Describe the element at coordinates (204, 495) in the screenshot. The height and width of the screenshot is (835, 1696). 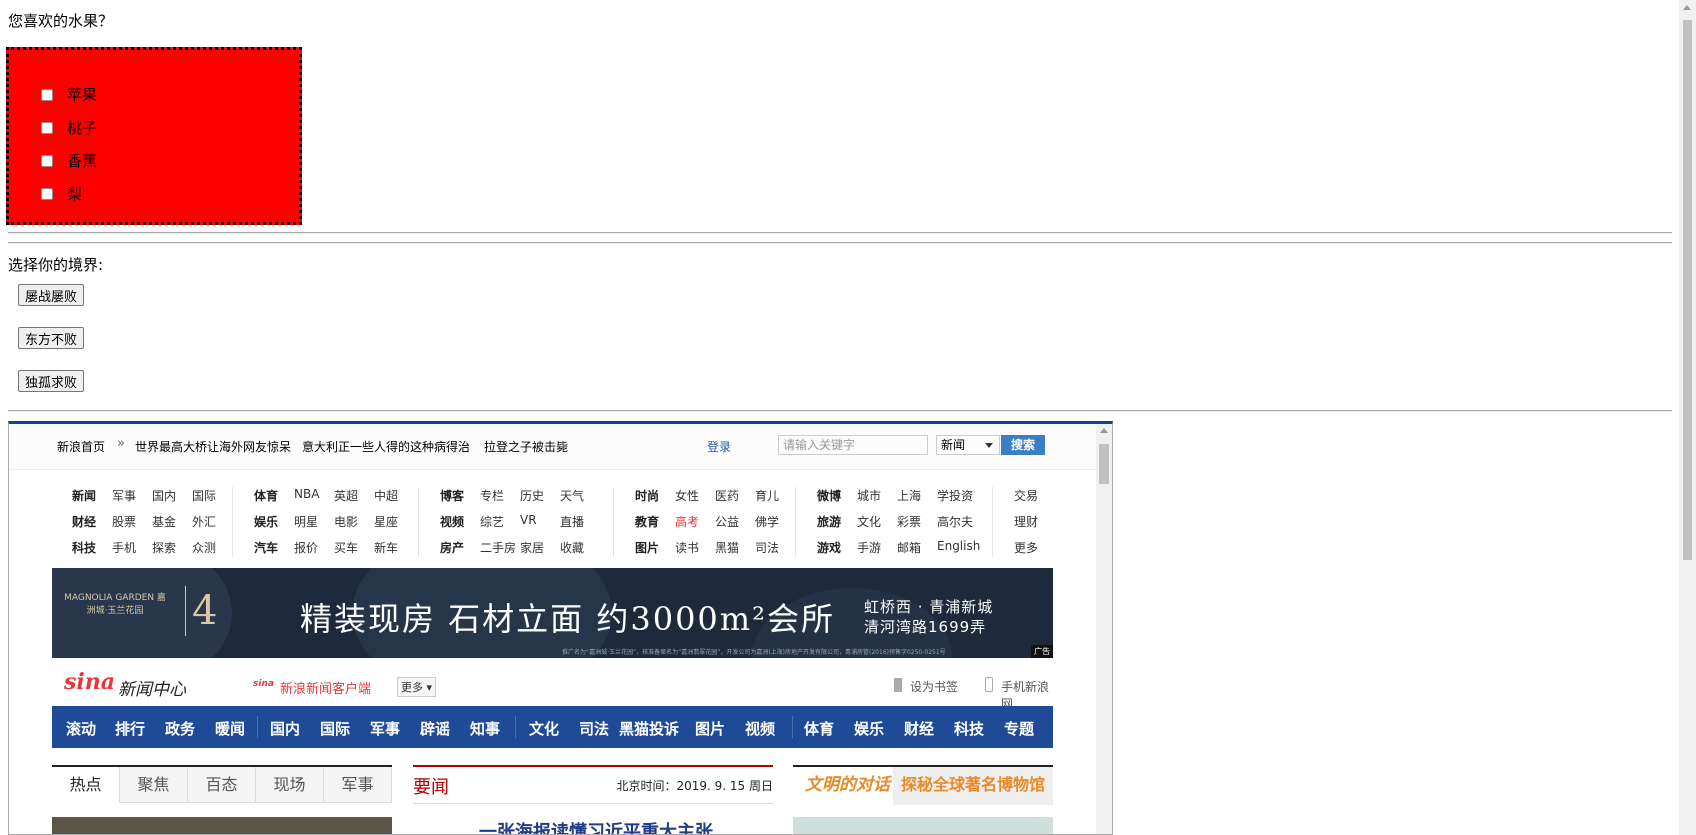
I see `nav-link: 国际` at that location.